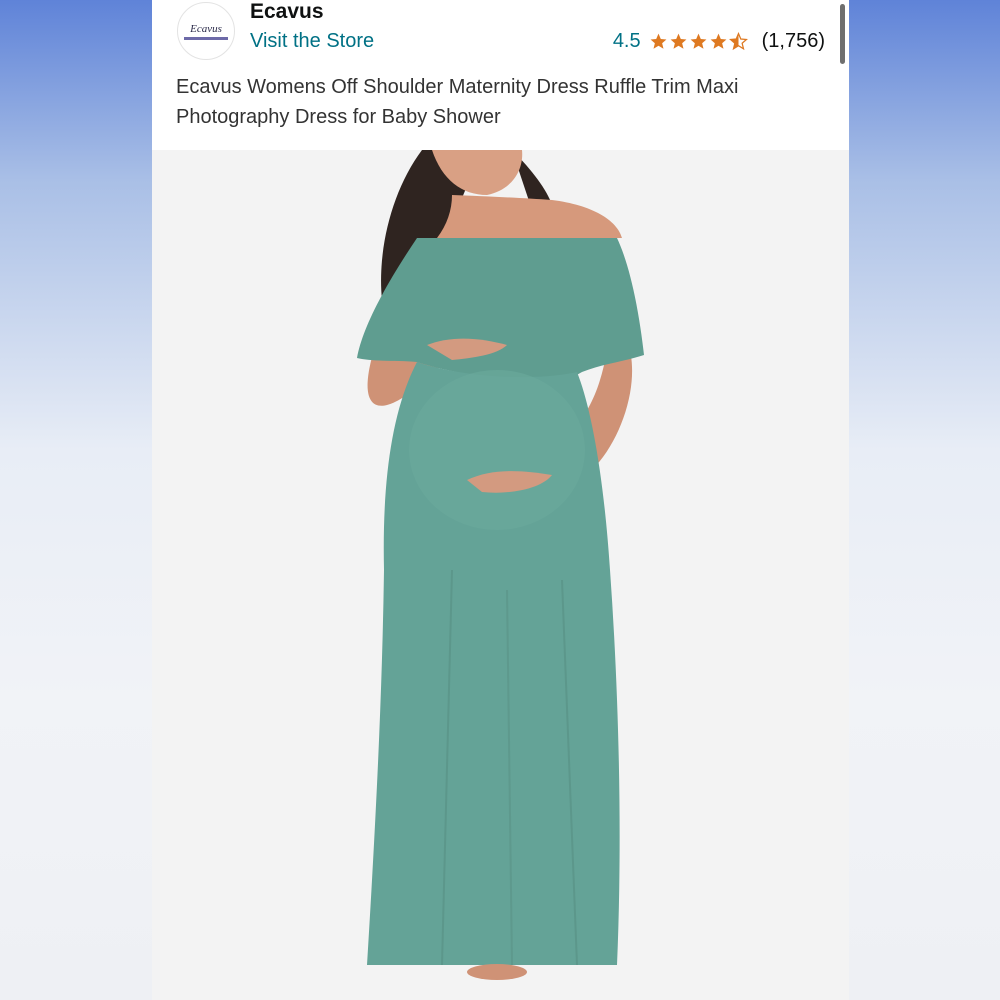 The image size is (1000, 1000). What do you see at coordinates (738, 41) in the screenshot?
I see `half-star-icon` at bounding box center [738, 41].